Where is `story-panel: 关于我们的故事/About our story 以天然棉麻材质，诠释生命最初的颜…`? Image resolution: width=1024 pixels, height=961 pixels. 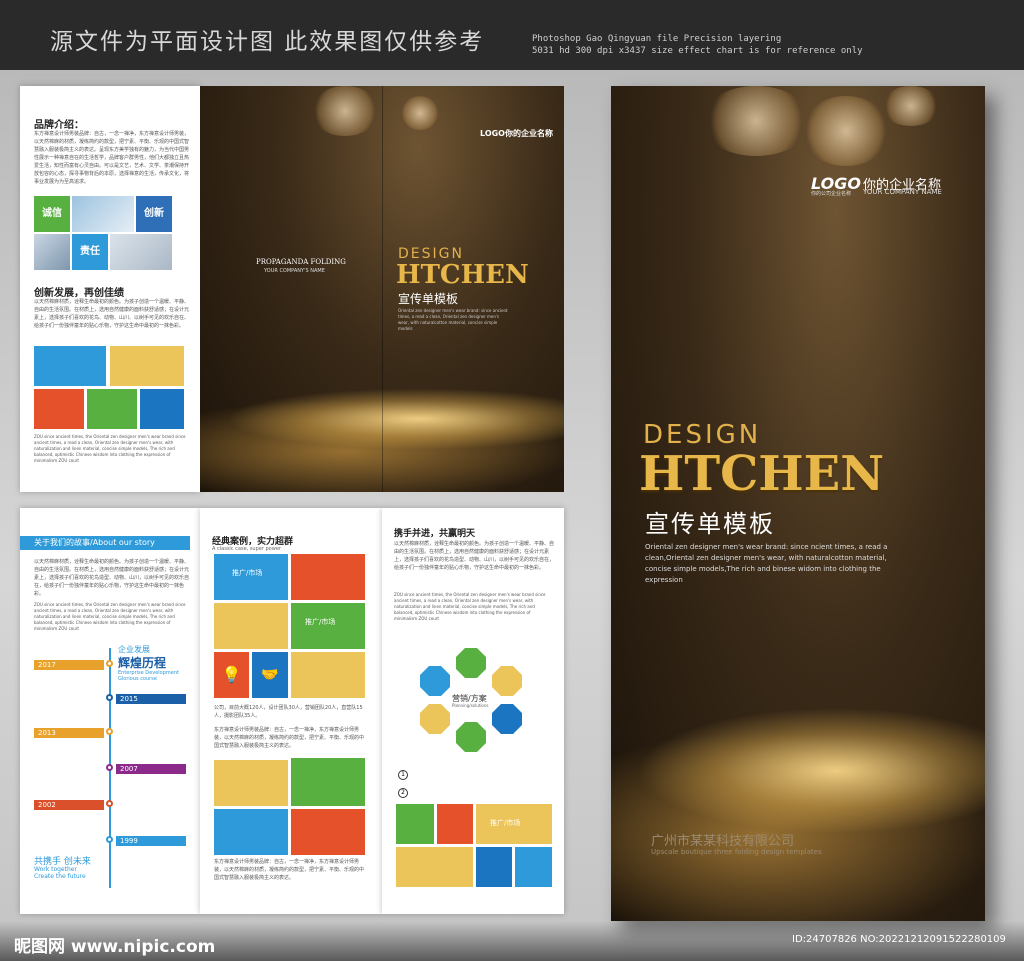
story-panel: 关于我们的故事/About our story 以天然棉麻材质，诠释生命最初的颜… is located at coordinates (110, 711).